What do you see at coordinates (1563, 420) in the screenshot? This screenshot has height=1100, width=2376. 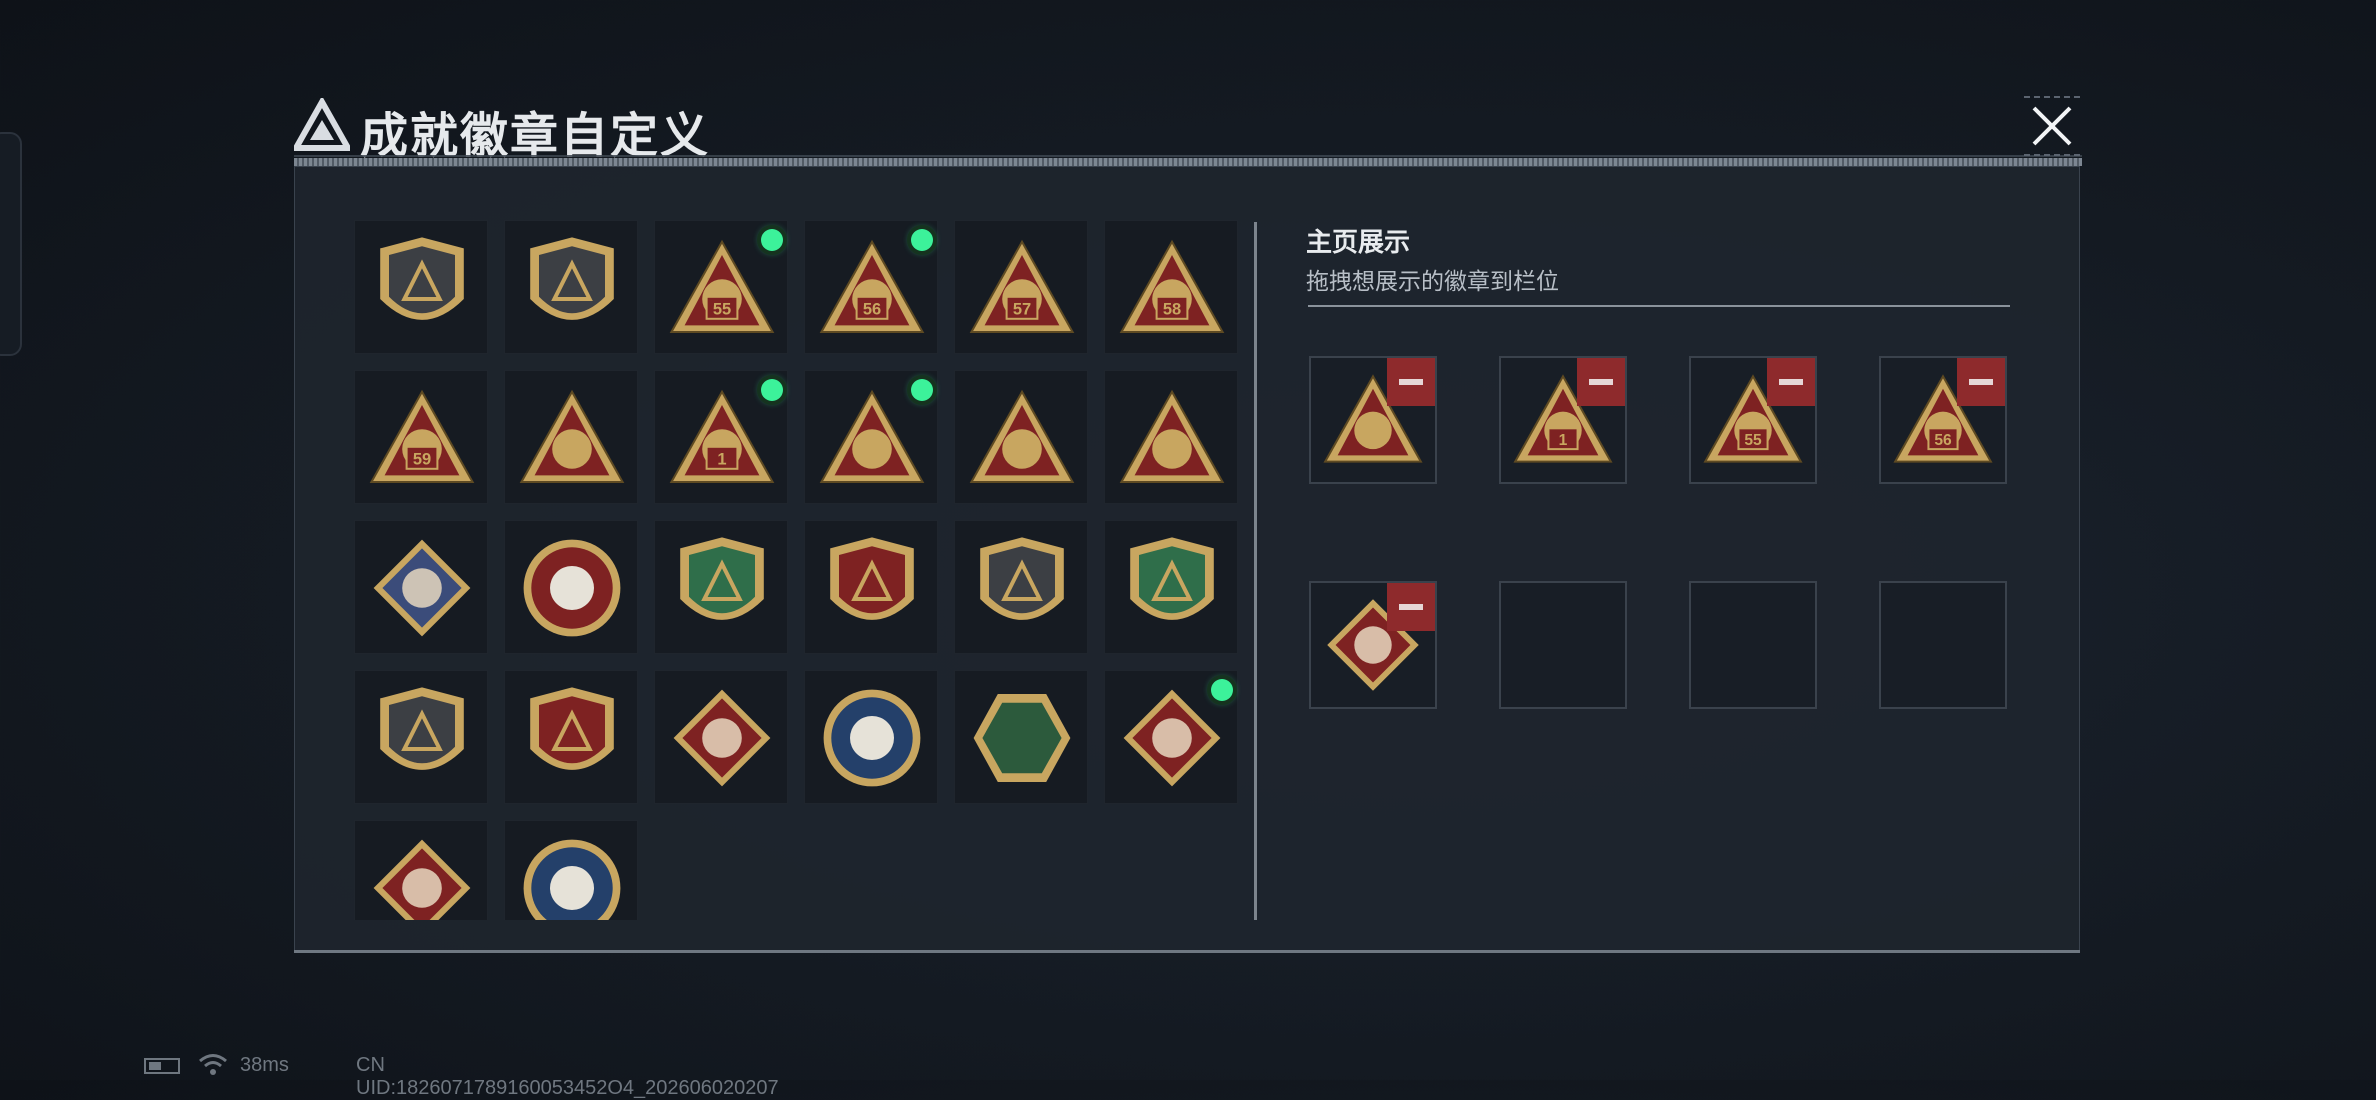 I see `display-slot-filled: 1` at bounding box center [1563, 420].